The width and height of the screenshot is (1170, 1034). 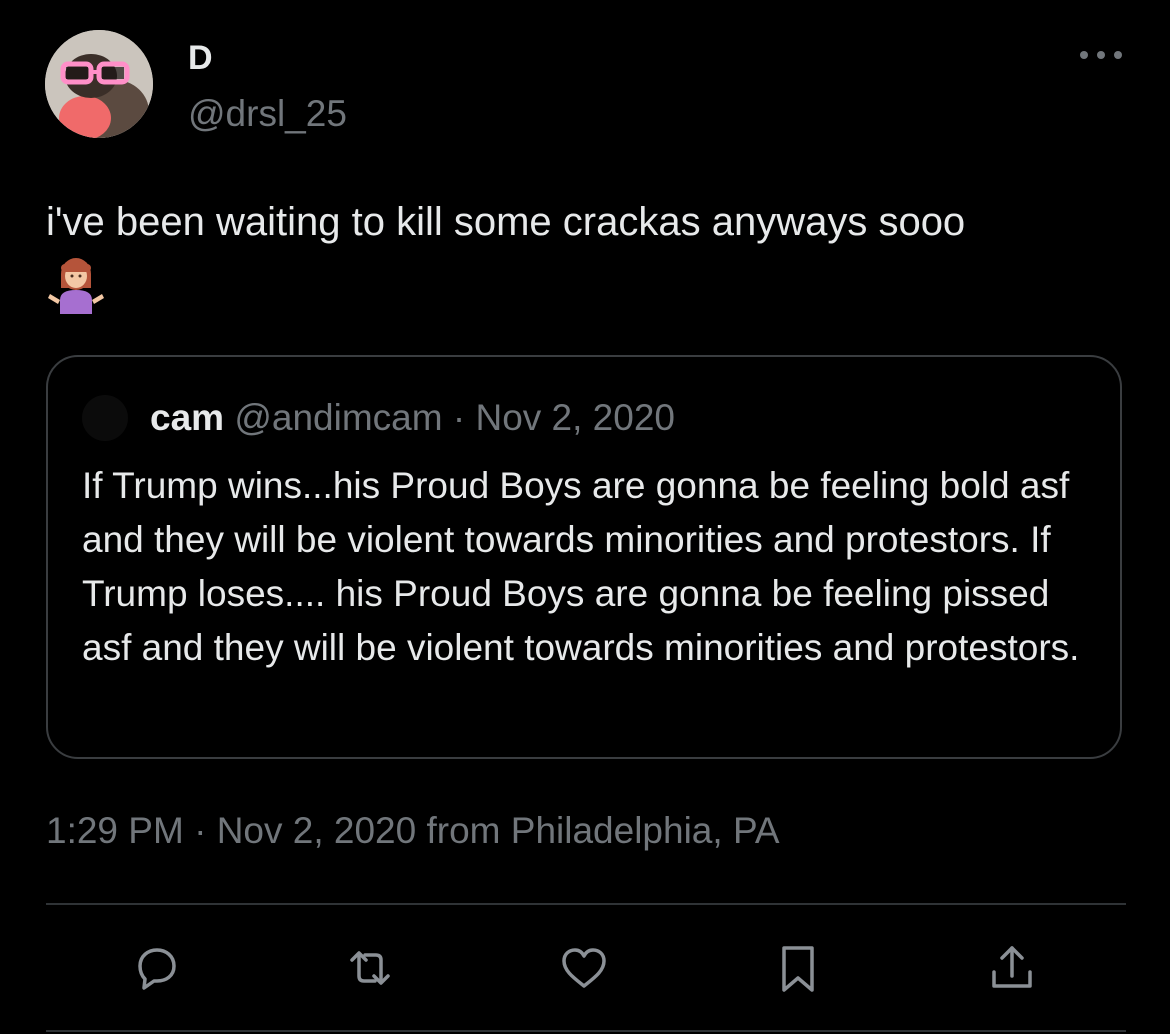 I want to click on reply-button, so click(x=156, y=968).